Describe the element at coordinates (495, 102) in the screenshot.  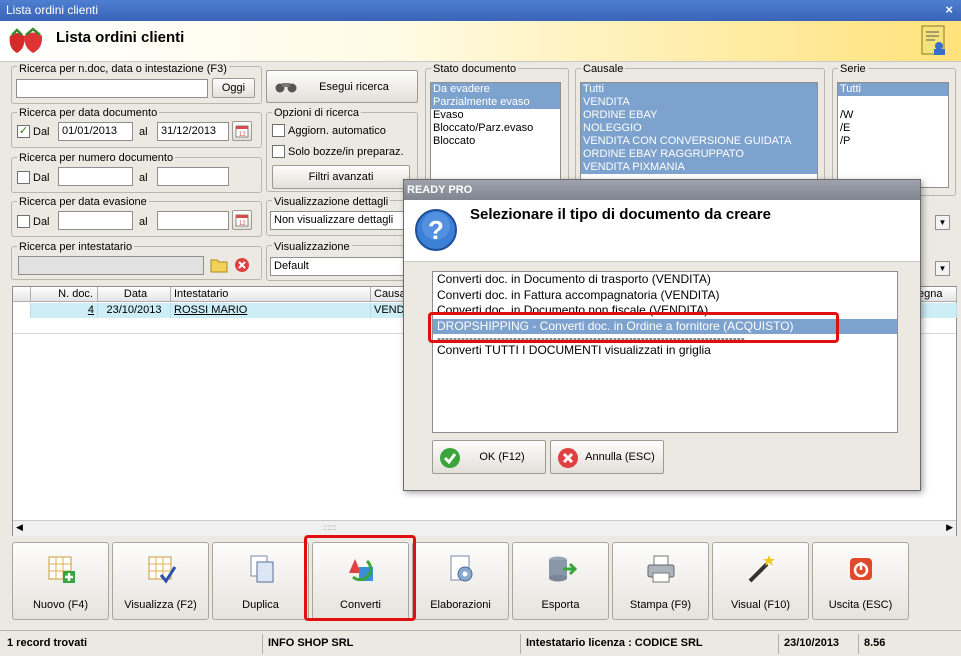
I see `stato-item: Parzialmente evaso` at that location.